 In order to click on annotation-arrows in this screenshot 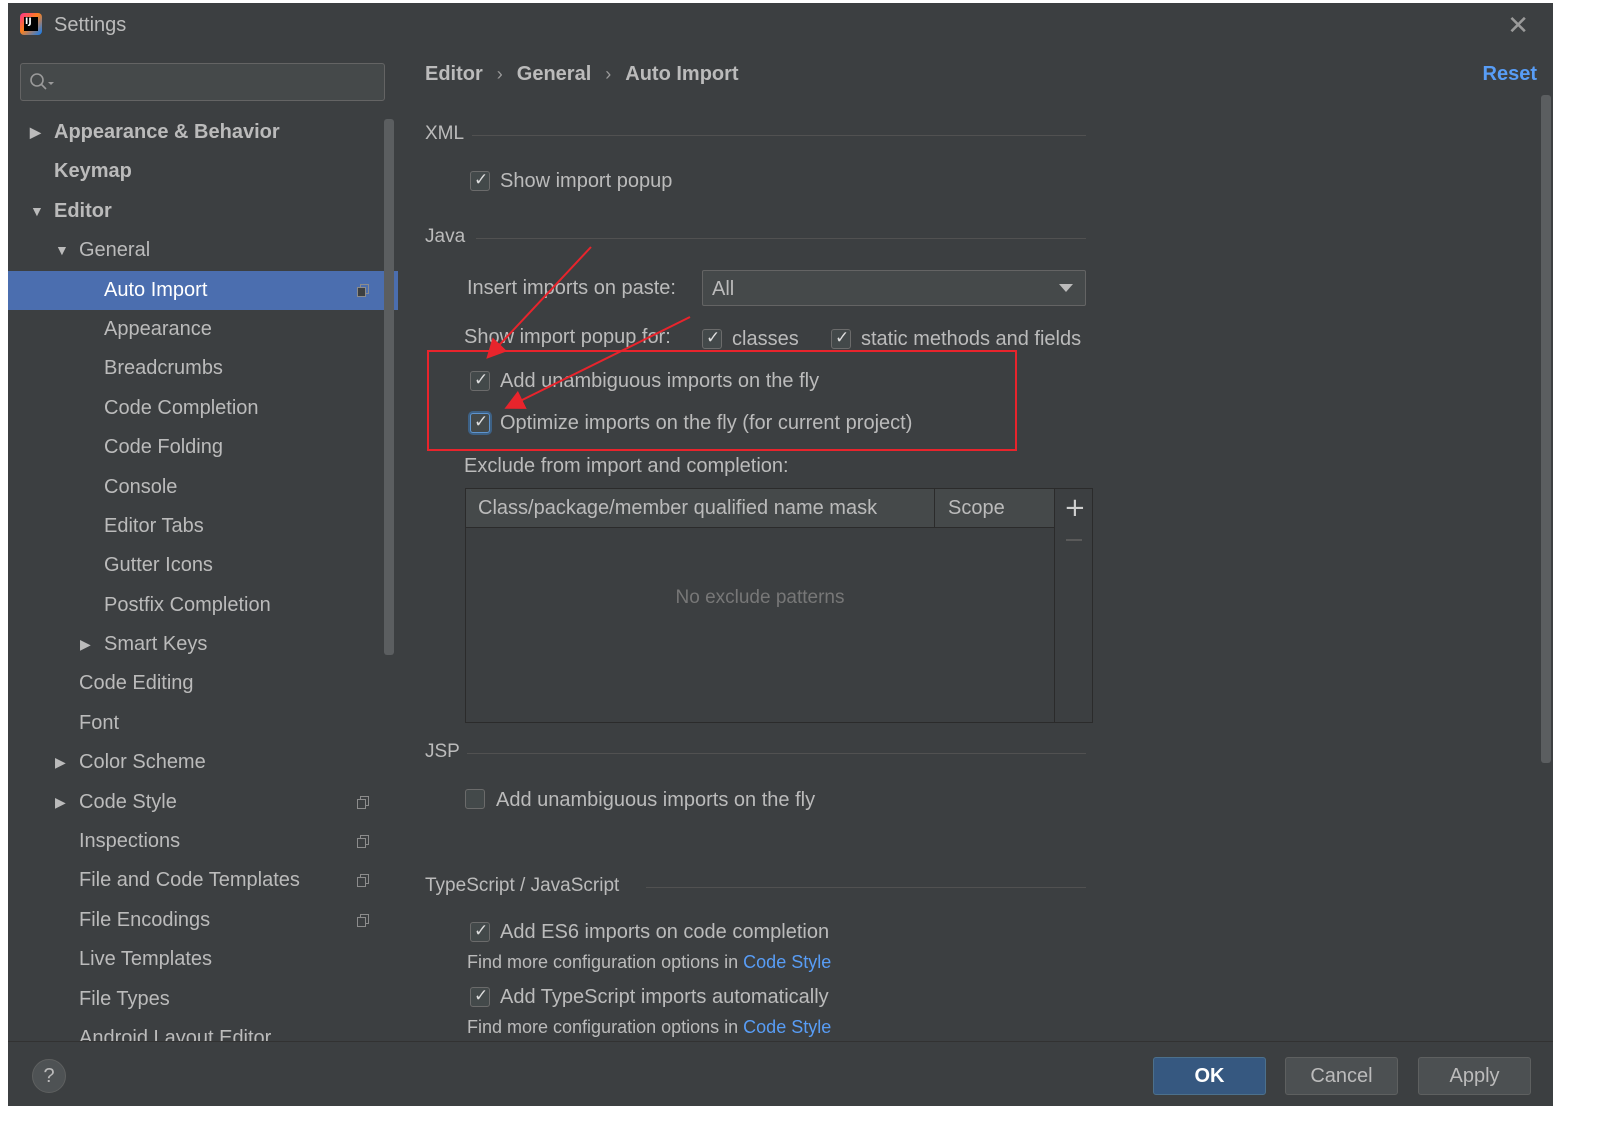, I will do `click(588, 327)`.